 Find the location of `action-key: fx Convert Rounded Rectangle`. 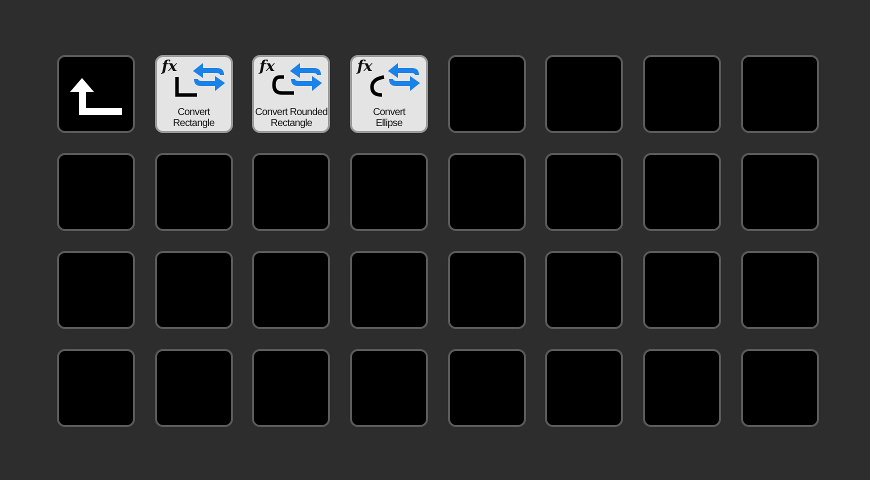

action-key: fx Convert Rounded Rectangle is located at coordinates (291, 94).